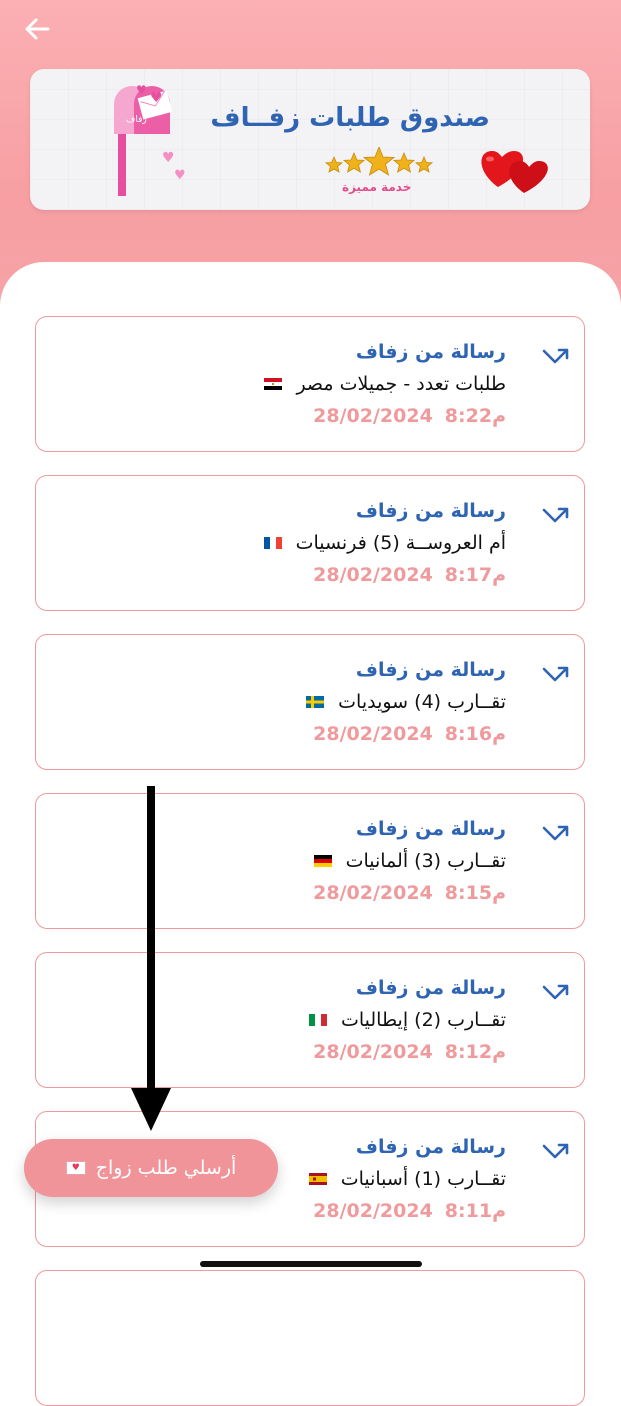 Image resolution: width=621 pixels, height=1406 pixels. What do you see at coordinates (322, 861) in the screenshot?
I see `germany-flag-icon` at bounding box center [322, 861].